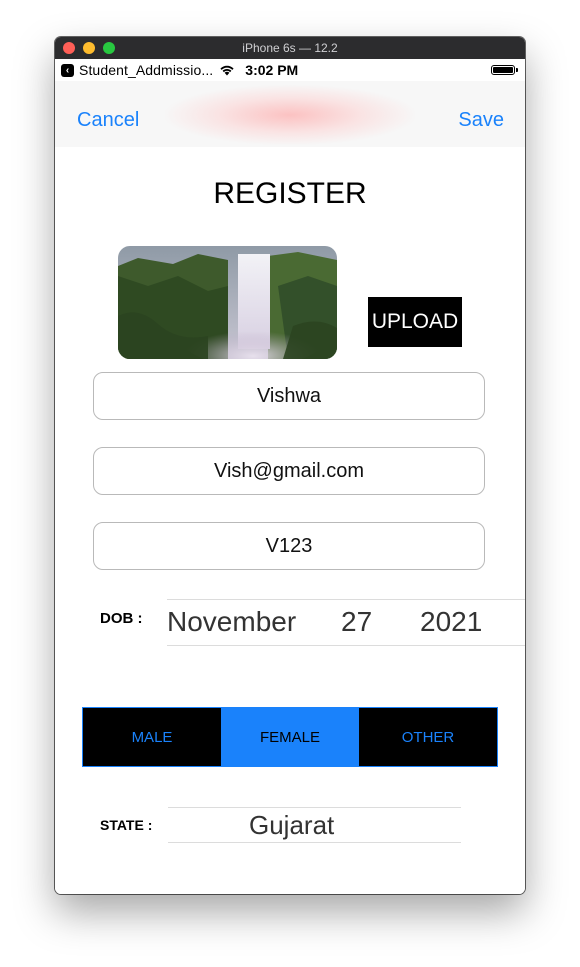 The image size is (580, 967). I want to click on profile-photo, so click(227, 302).